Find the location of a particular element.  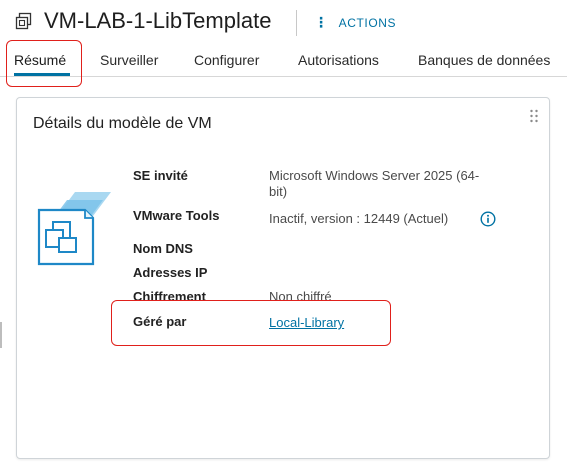

active-tab-indicator is located at coordinates (42, 74).